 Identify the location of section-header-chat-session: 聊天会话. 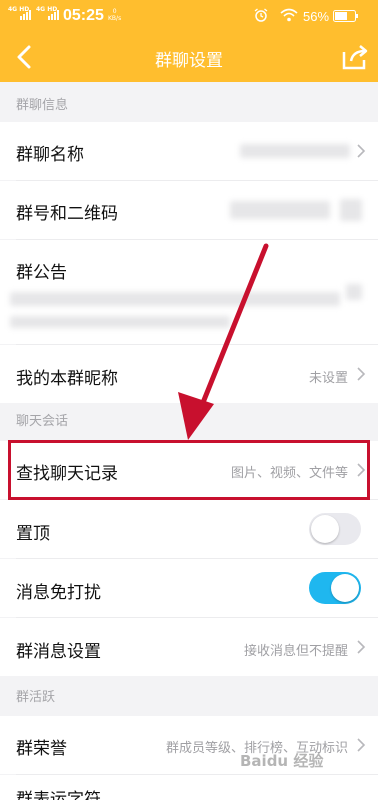
(42, 421).